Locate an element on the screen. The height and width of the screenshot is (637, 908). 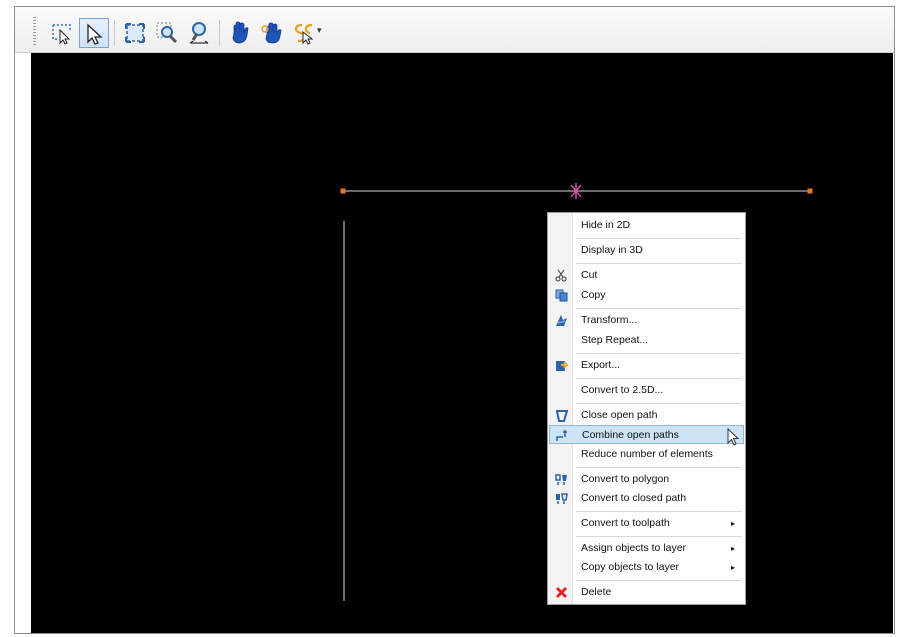
menu-item-convert-to-polygon: Convert to polygon is located at coordinates (646, 479).